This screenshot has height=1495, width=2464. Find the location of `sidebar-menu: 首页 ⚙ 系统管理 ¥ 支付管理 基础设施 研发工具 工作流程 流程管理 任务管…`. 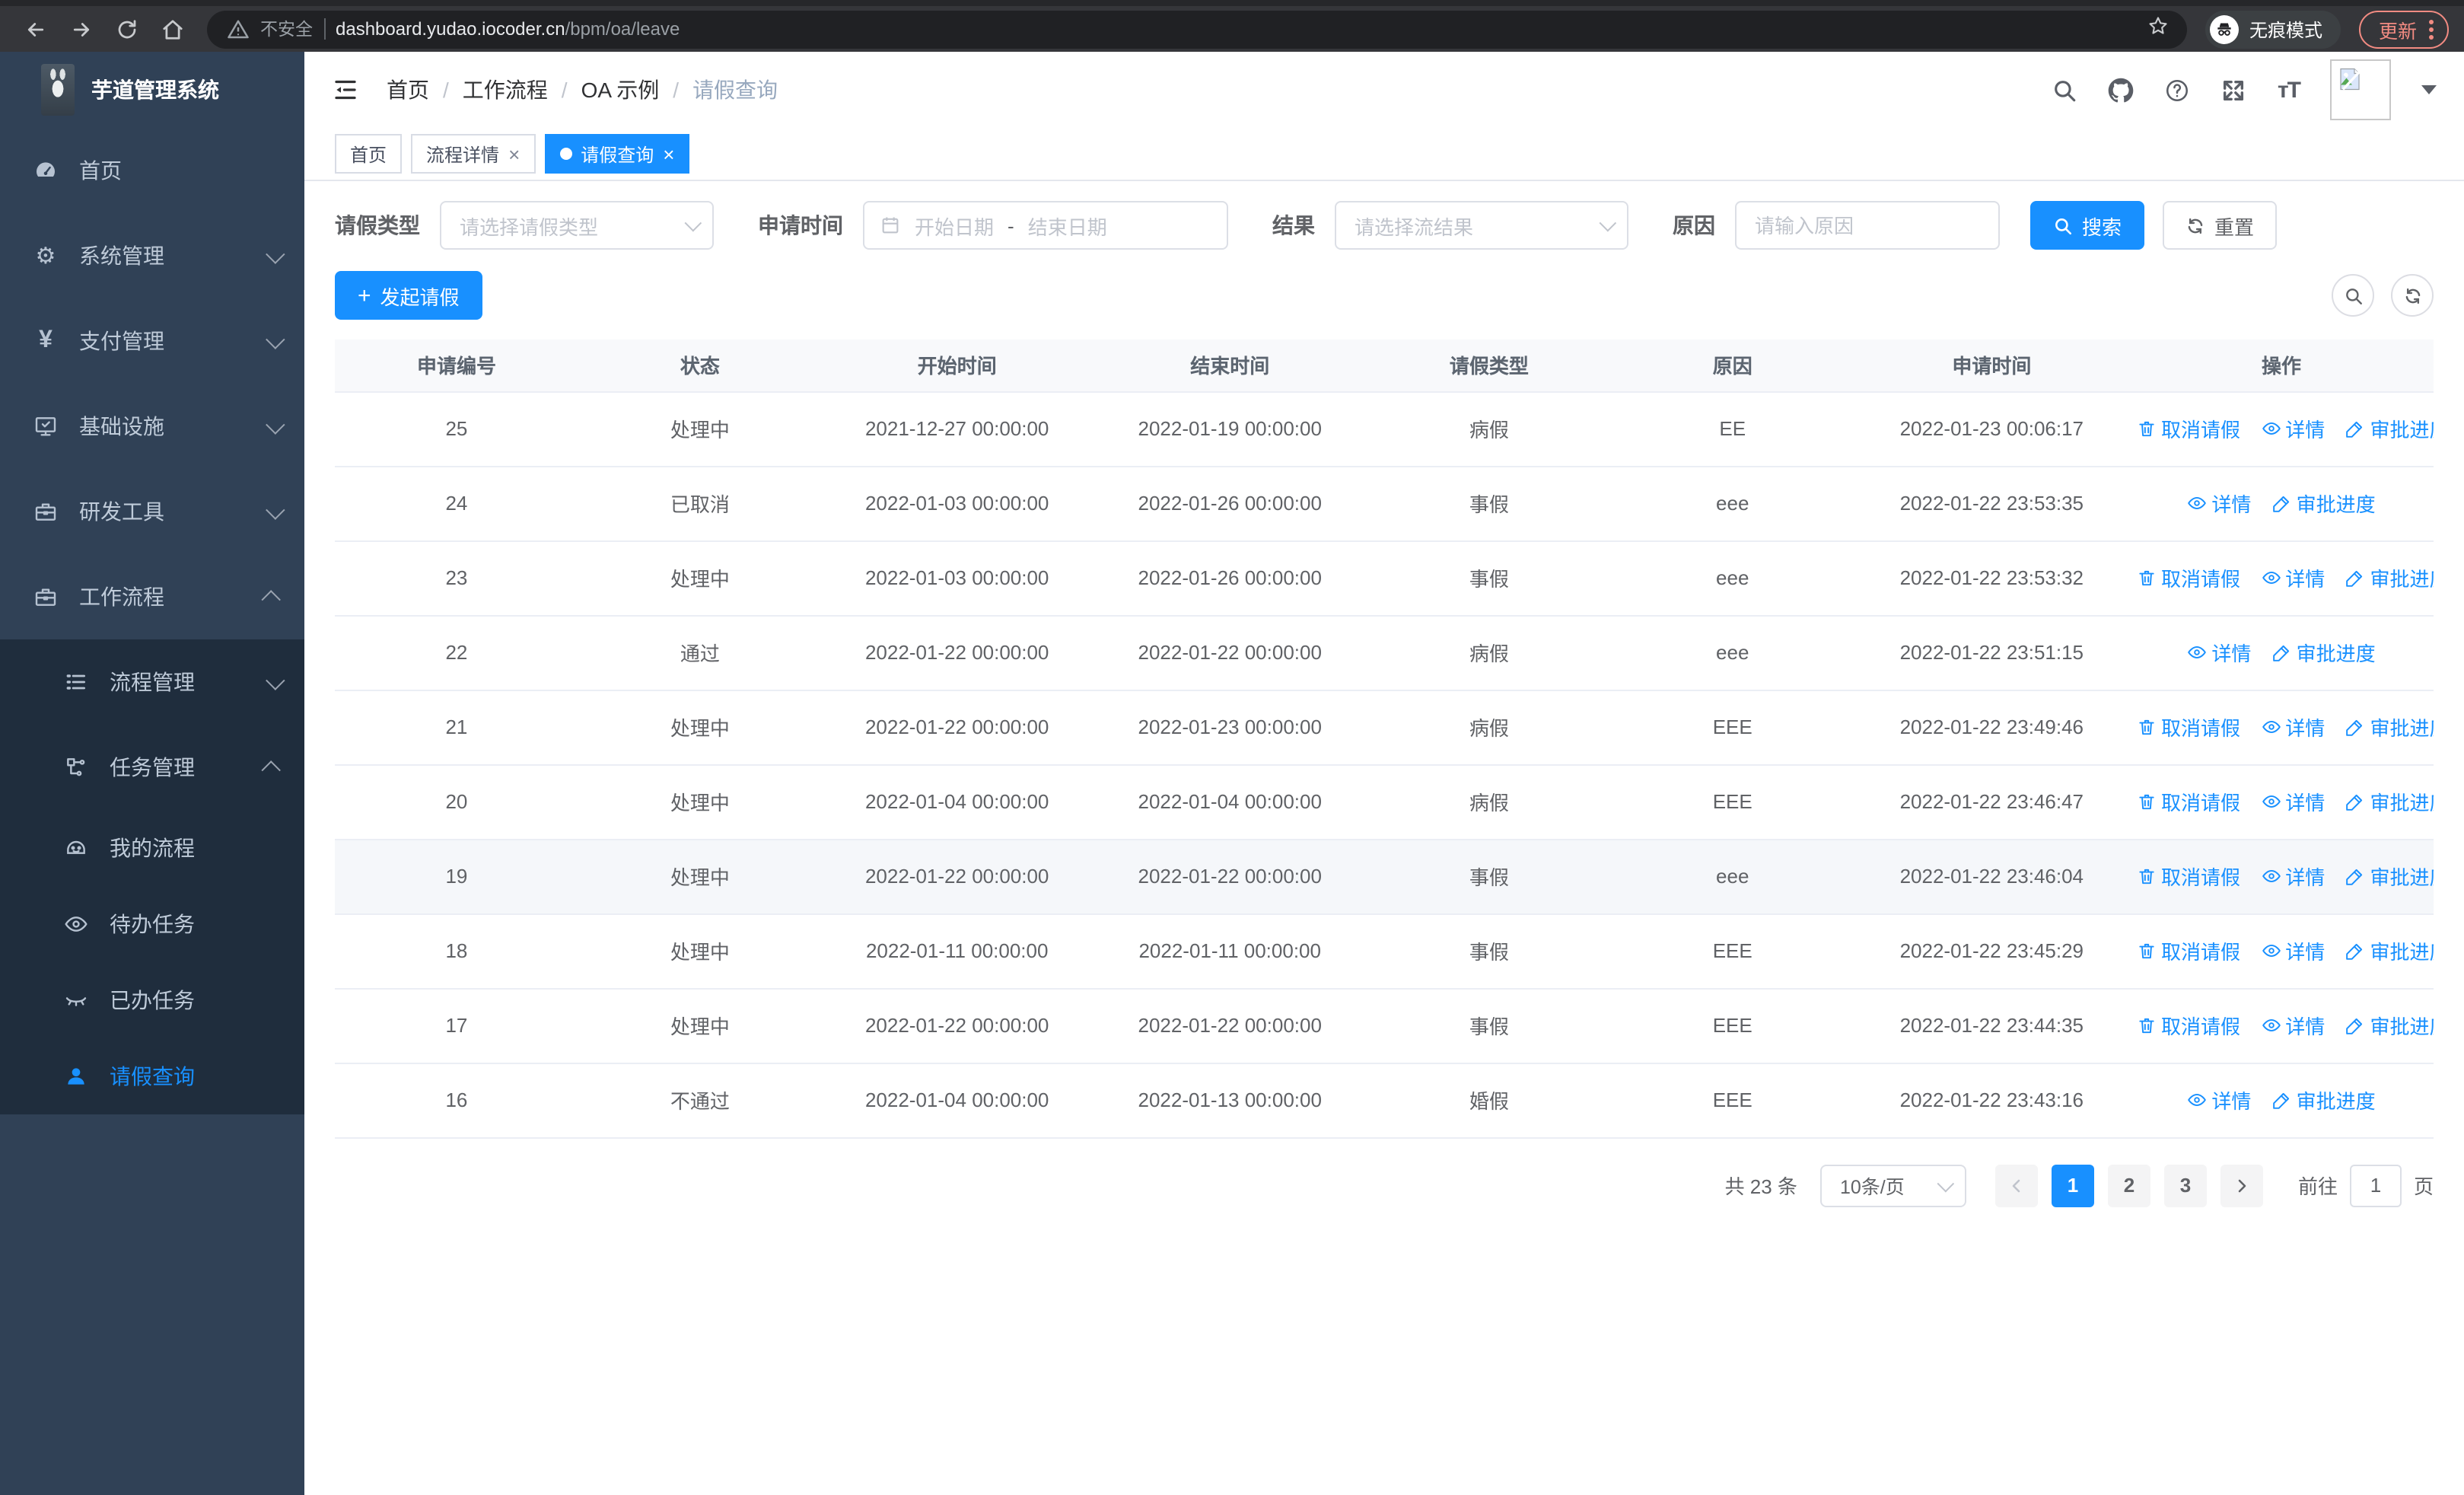

sidebar-menu: 首页 ⚙ 系统管理 ¥ 支付管理 基础设施 研发工具 工作流程 流程管理 任务管… is located at coordinates (152, 811).